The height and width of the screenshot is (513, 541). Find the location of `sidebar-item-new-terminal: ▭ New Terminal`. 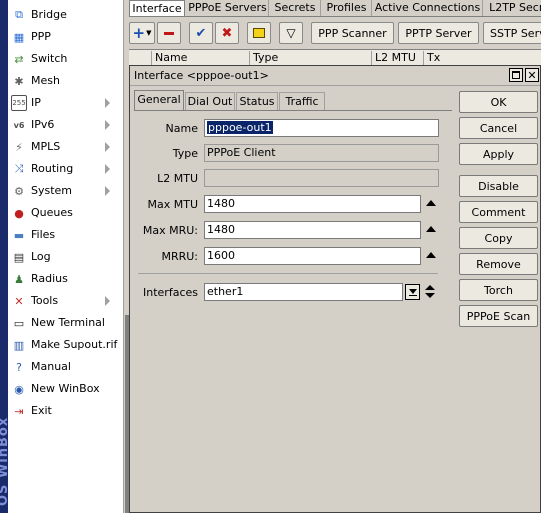

sidebar-item-new-terminal: ▭ New Terminal is located at coordinates (65, 323).